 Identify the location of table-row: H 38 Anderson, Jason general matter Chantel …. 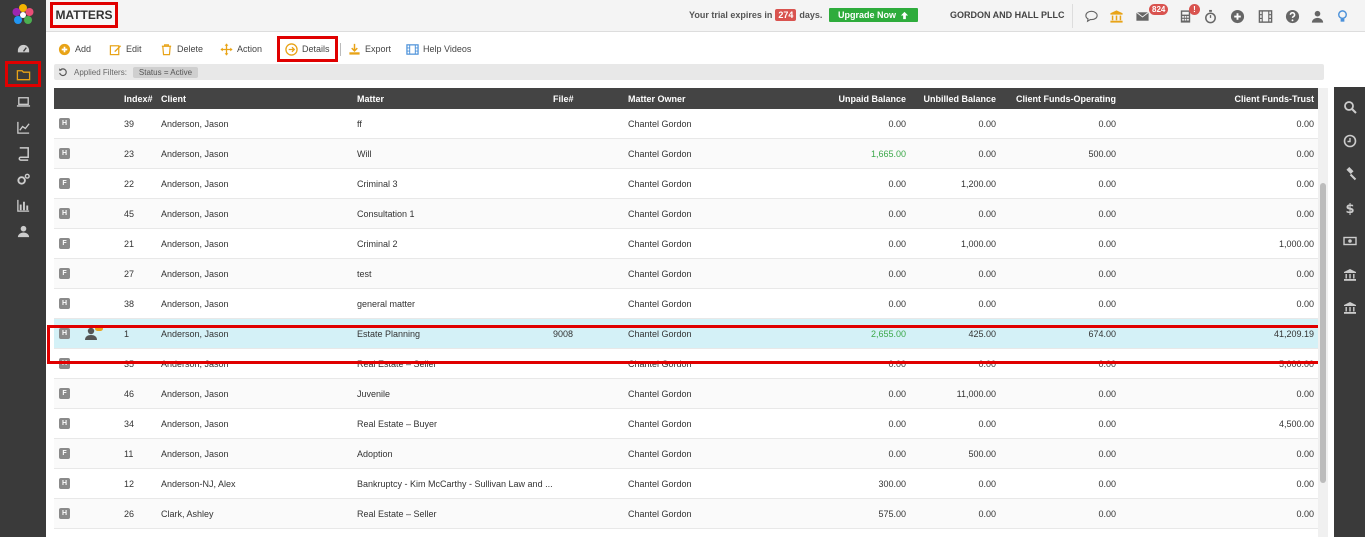
(686, 304).